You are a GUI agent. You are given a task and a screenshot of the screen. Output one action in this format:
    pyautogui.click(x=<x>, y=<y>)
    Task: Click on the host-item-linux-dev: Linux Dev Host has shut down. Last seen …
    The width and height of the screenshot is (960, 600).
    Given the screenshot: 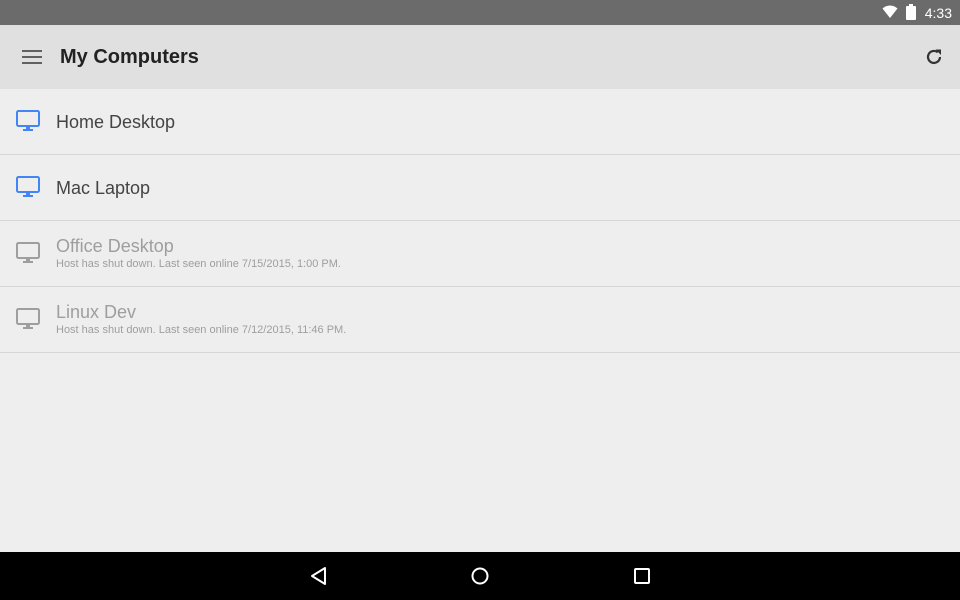 What is the action you would take?
    pyautogui.click(x=480, y=320)
    